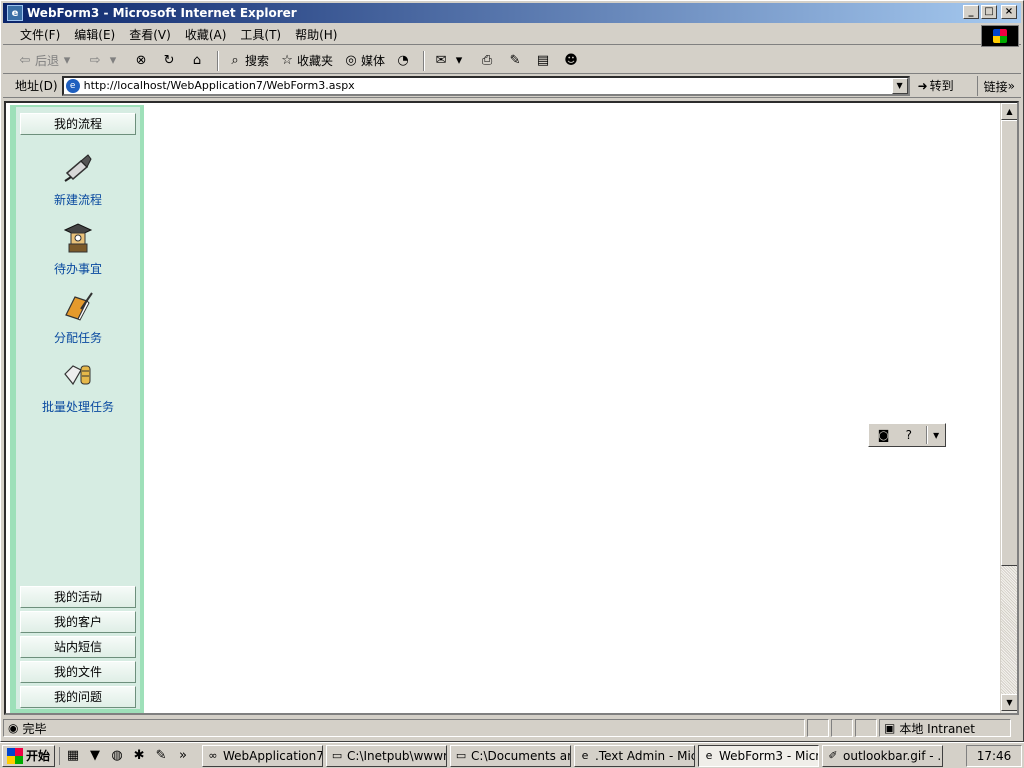 This screenshot has width=1024, height=768. Describe the element at coordinates (95, 60) in the screenshot. I see `forward-arrow-icon: ⇨` at that location.